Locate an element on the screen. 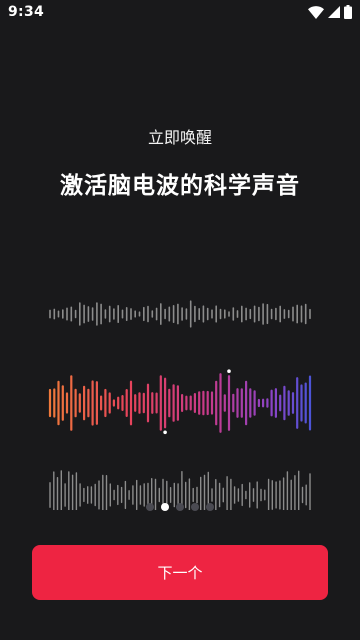  battery-icon is located at coordinates (348, 12).